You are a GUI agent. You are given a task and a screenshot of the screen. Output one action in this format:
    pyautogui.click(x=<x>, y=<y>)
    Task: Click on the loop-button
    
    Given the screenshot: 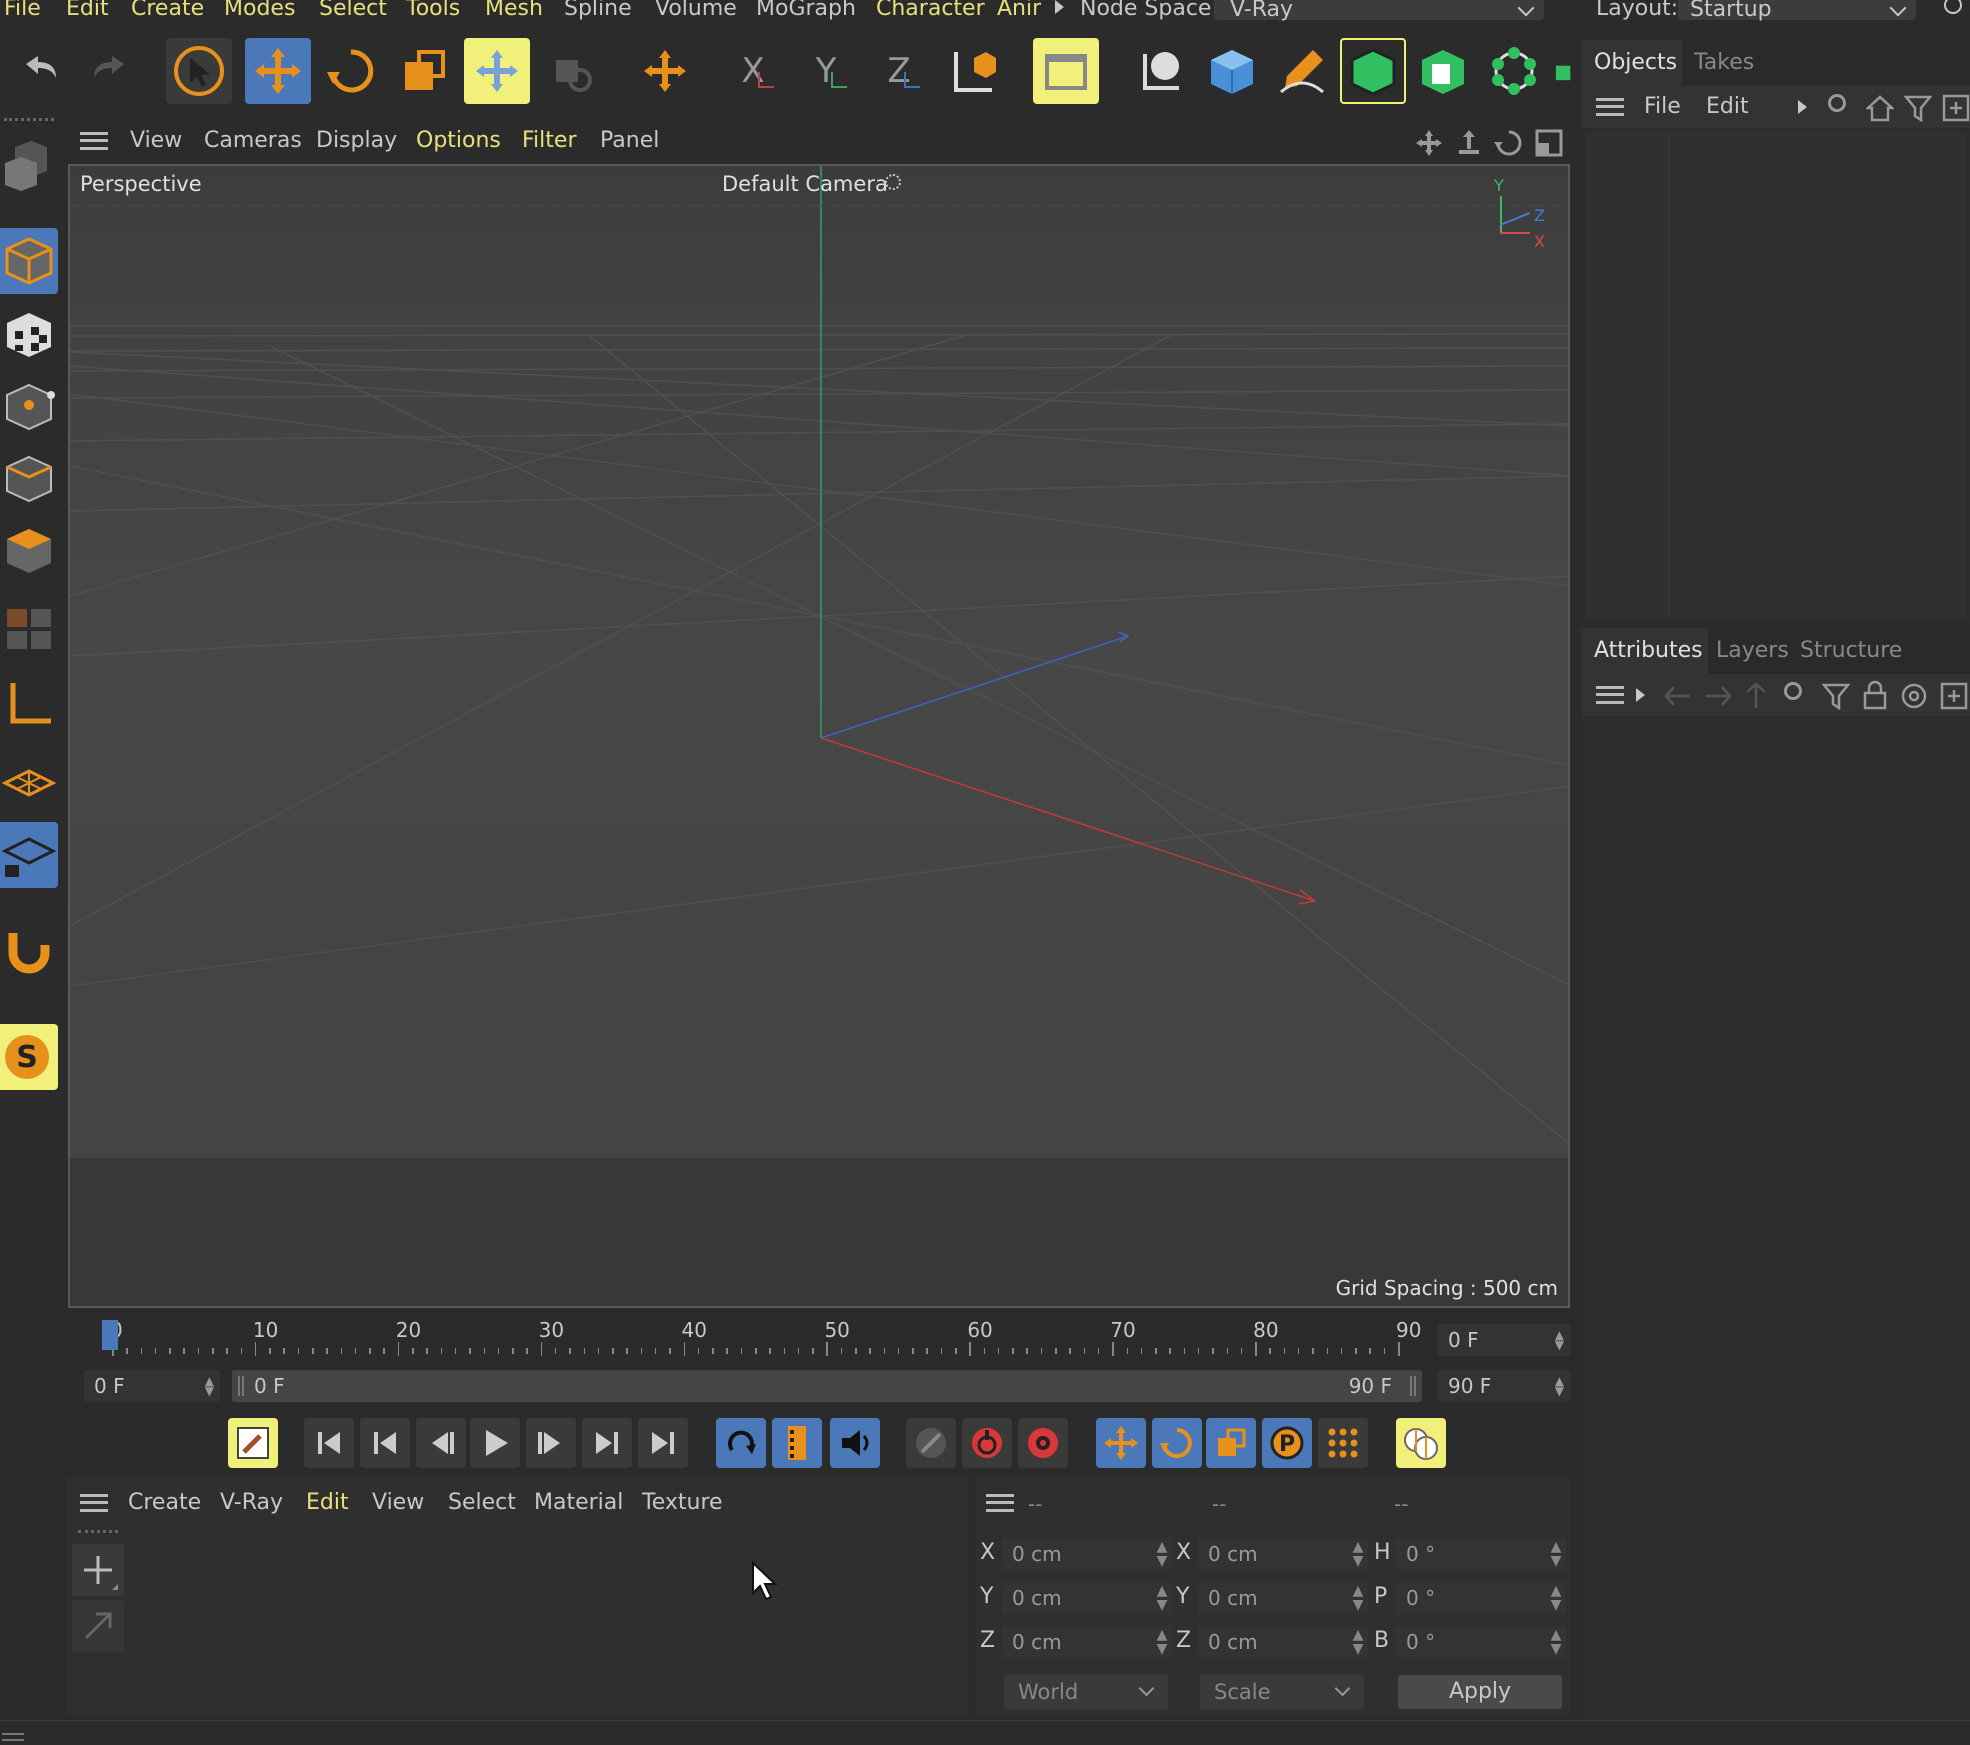 What is the action you would take?
    pyautogui.click(x=741, y=1443)
    